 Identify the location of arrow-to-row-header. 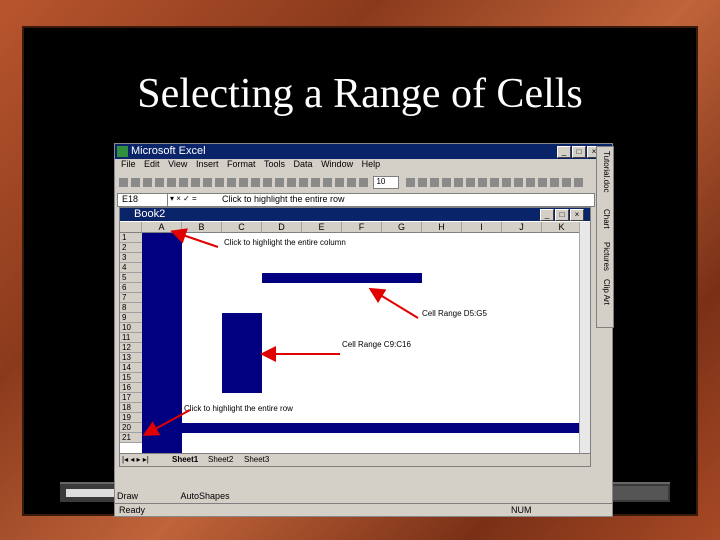
(166, 422).